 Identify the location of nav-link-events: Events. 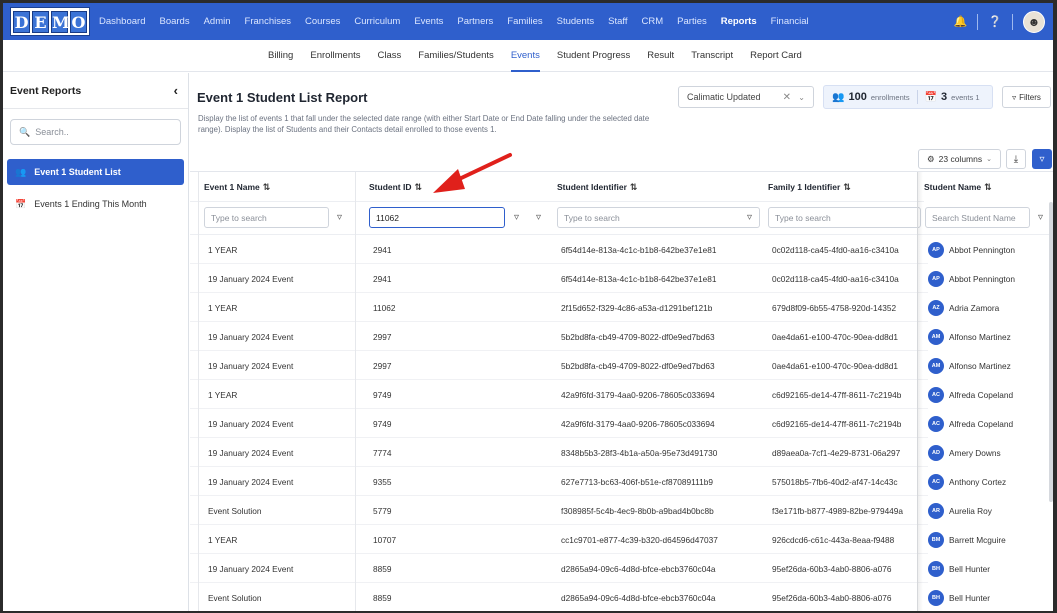
(428, 21).